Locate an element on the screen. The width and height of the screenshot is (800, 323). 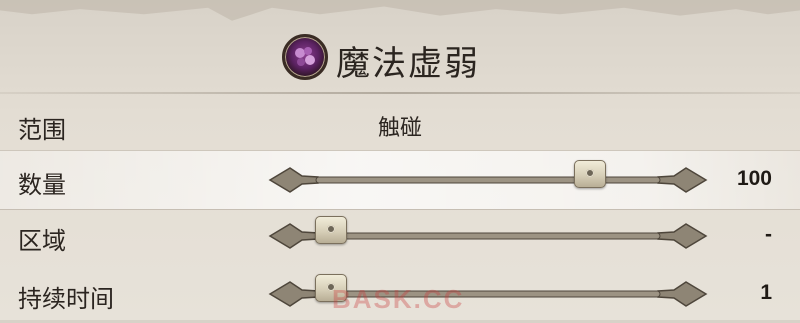
quantity-label: 数量 is located at coordinates (42, 185).